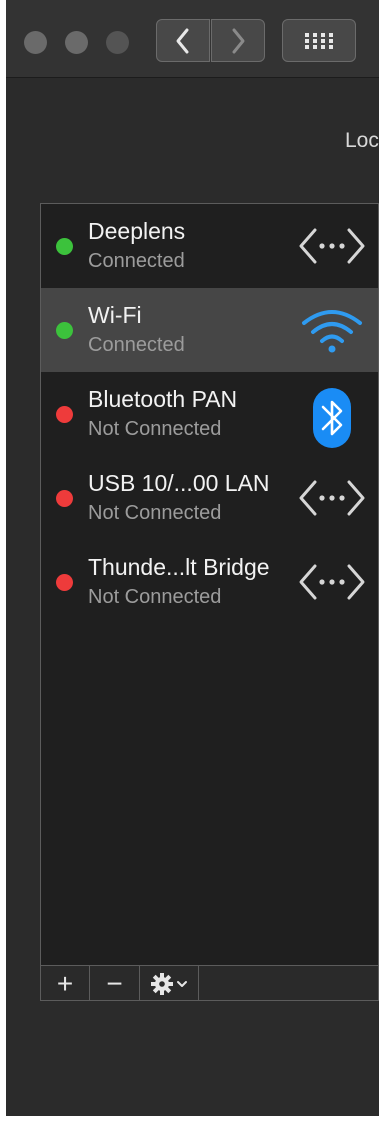 The image size is (379, 1122). Describe the element at coordinates (192, 1119) in the screenshot. I see `bottom-edge` at that location.